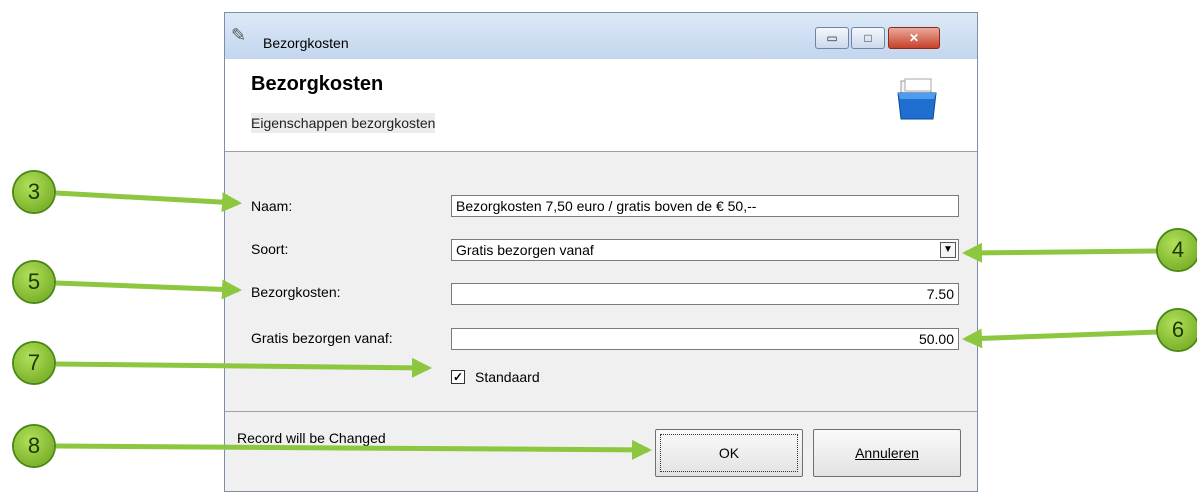 The width and height of the screenshot is (1197, 492). I want to click on annotation-badge-5: 5, so click(34, 282).